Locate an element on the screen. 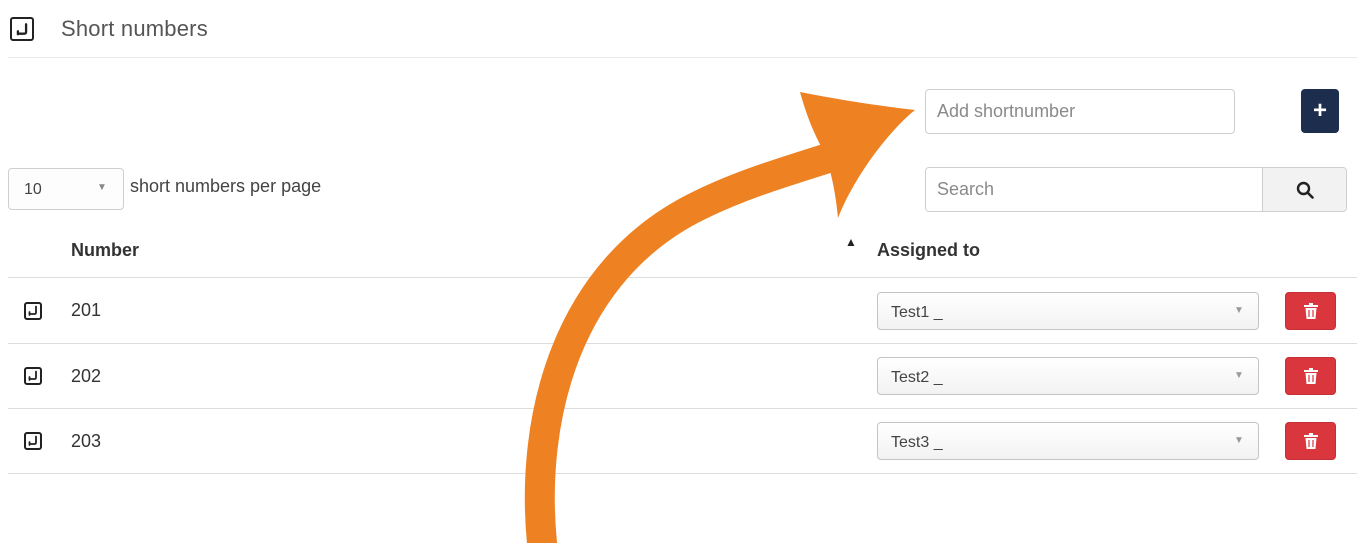 The width and height of the screenshot is (1357, 543). add-shortnumber-button: + is located at coordinates (1320, 111).